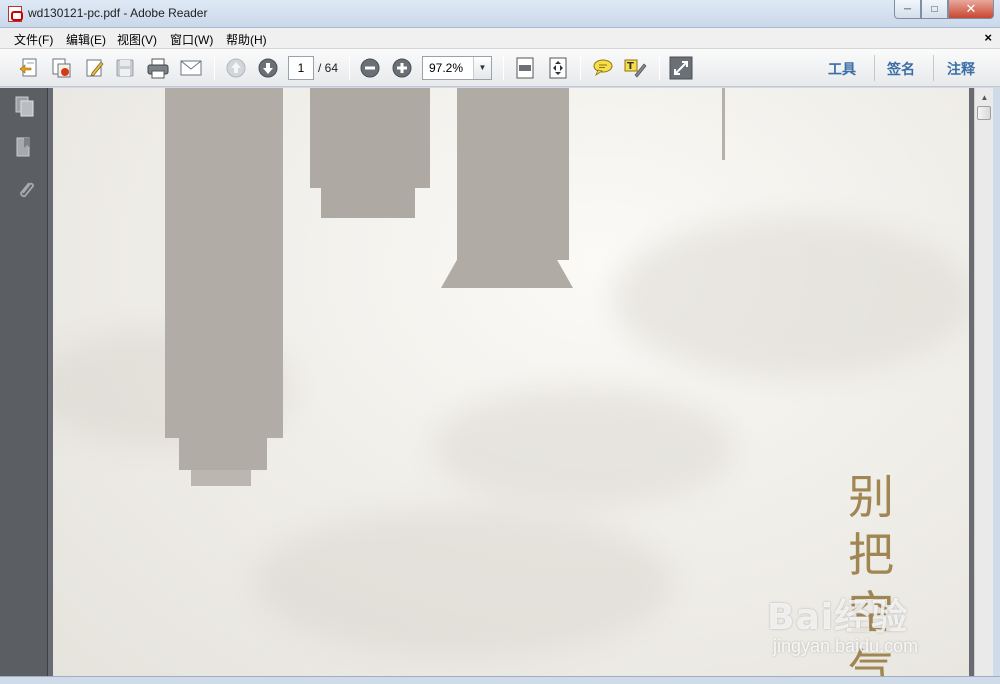 The height and width of the screenshot is (684, 1000). I want to click on window-frame-bottom, so click(500, 680).